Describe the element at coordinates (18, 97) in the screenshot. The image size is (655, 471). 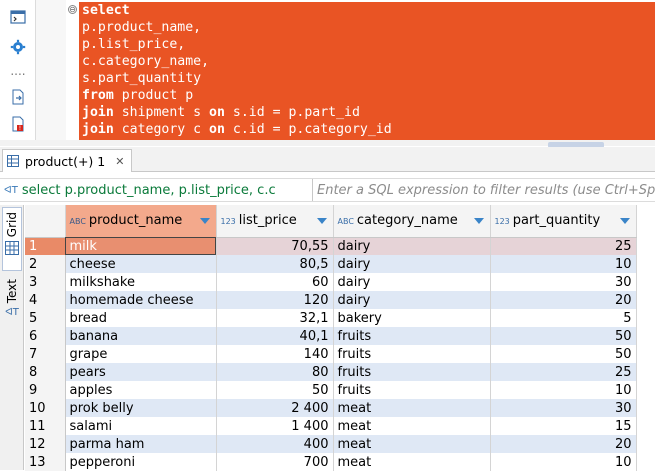
I see `export-icon` at that location.